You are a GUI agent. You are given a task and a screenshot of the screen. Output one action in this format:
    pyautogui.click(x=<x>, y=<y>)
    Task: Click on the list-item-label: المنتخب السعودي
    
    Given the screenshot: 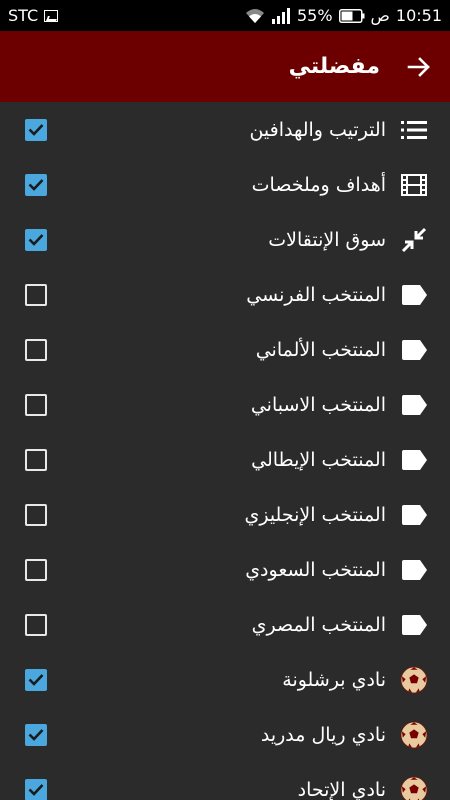 What is the action you would take?
    pyautogui.click(x=315, y=569)
    